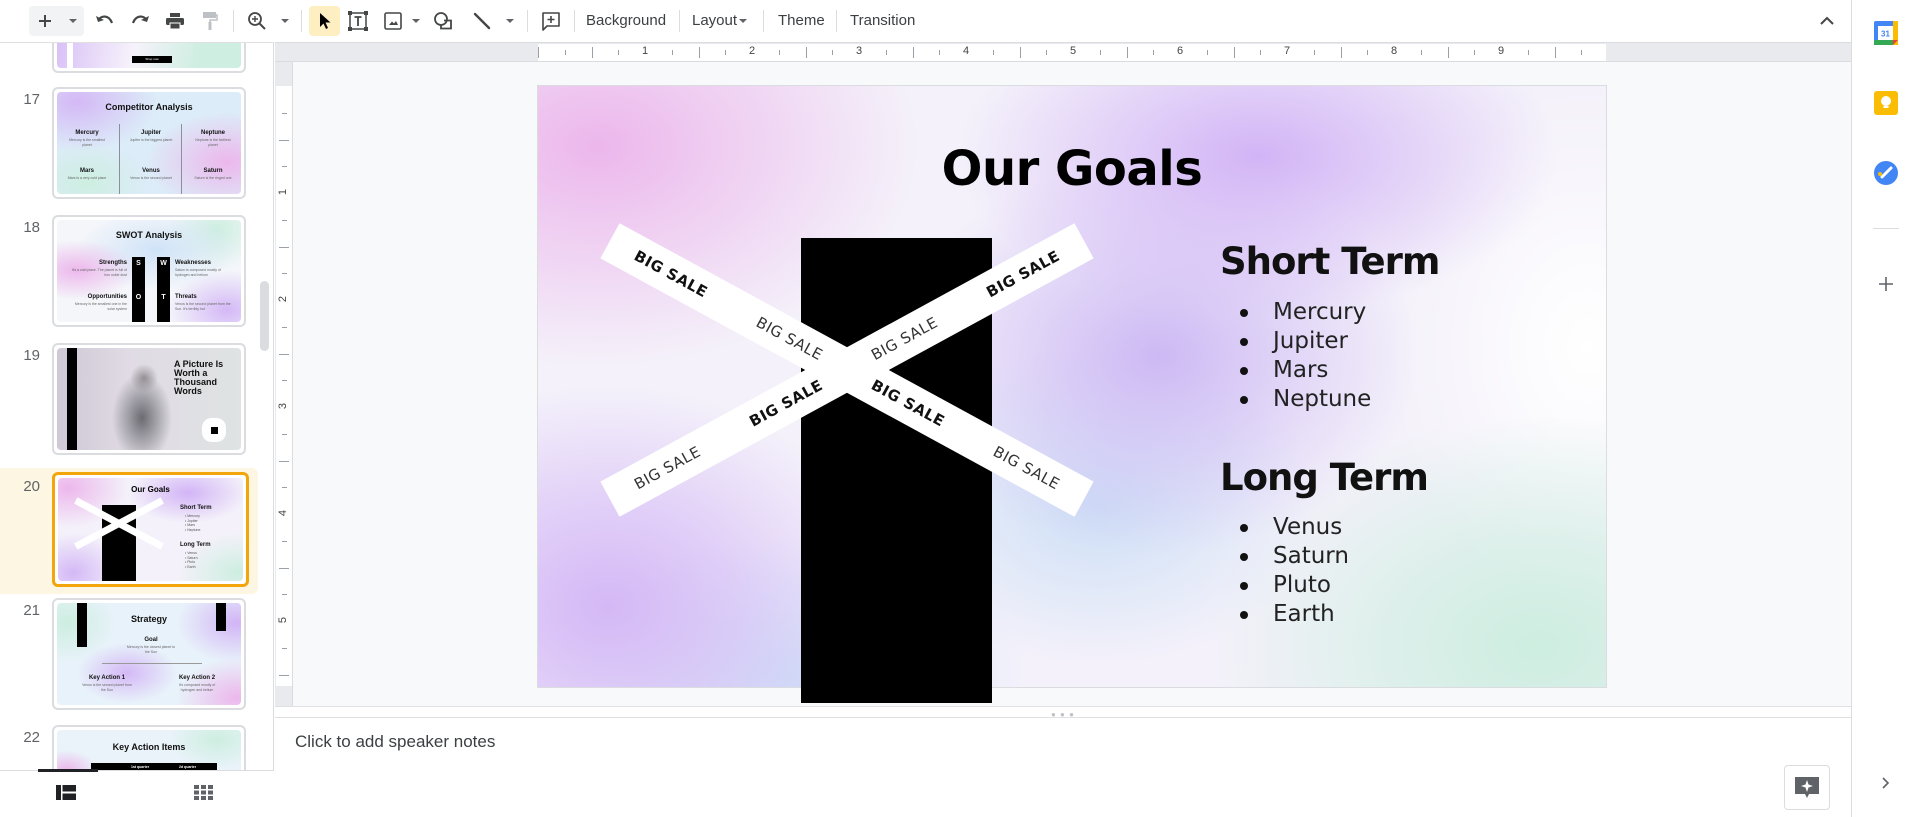  Describe the element at coordinates (214, 430) in the screenshot. I see `shopping-bag-badge` at that location.